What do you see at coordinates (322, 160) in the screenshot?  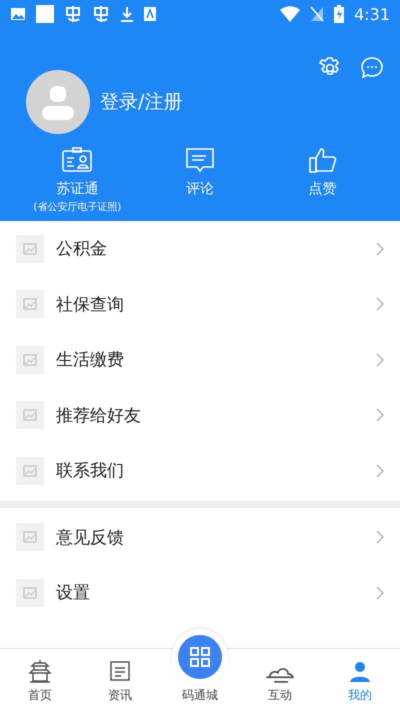 I see `thumbs-up-icon` at bounding box center [322, 160].